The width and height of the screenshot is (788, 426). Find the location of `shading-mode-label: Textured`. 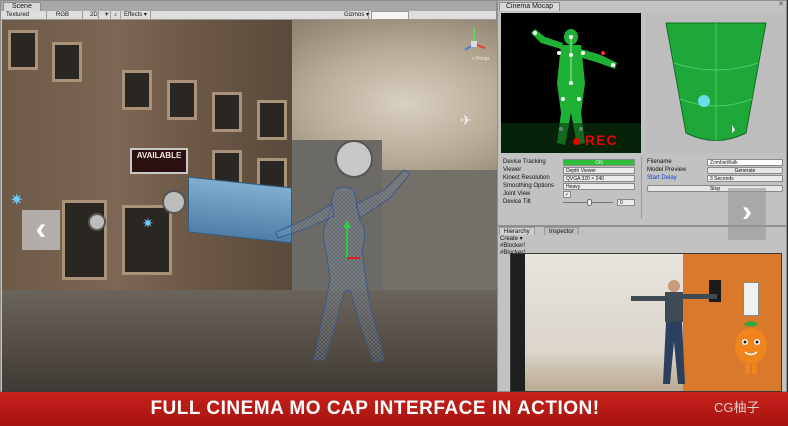

shading-mode-label: Textured is located at coordinates (18, 15).